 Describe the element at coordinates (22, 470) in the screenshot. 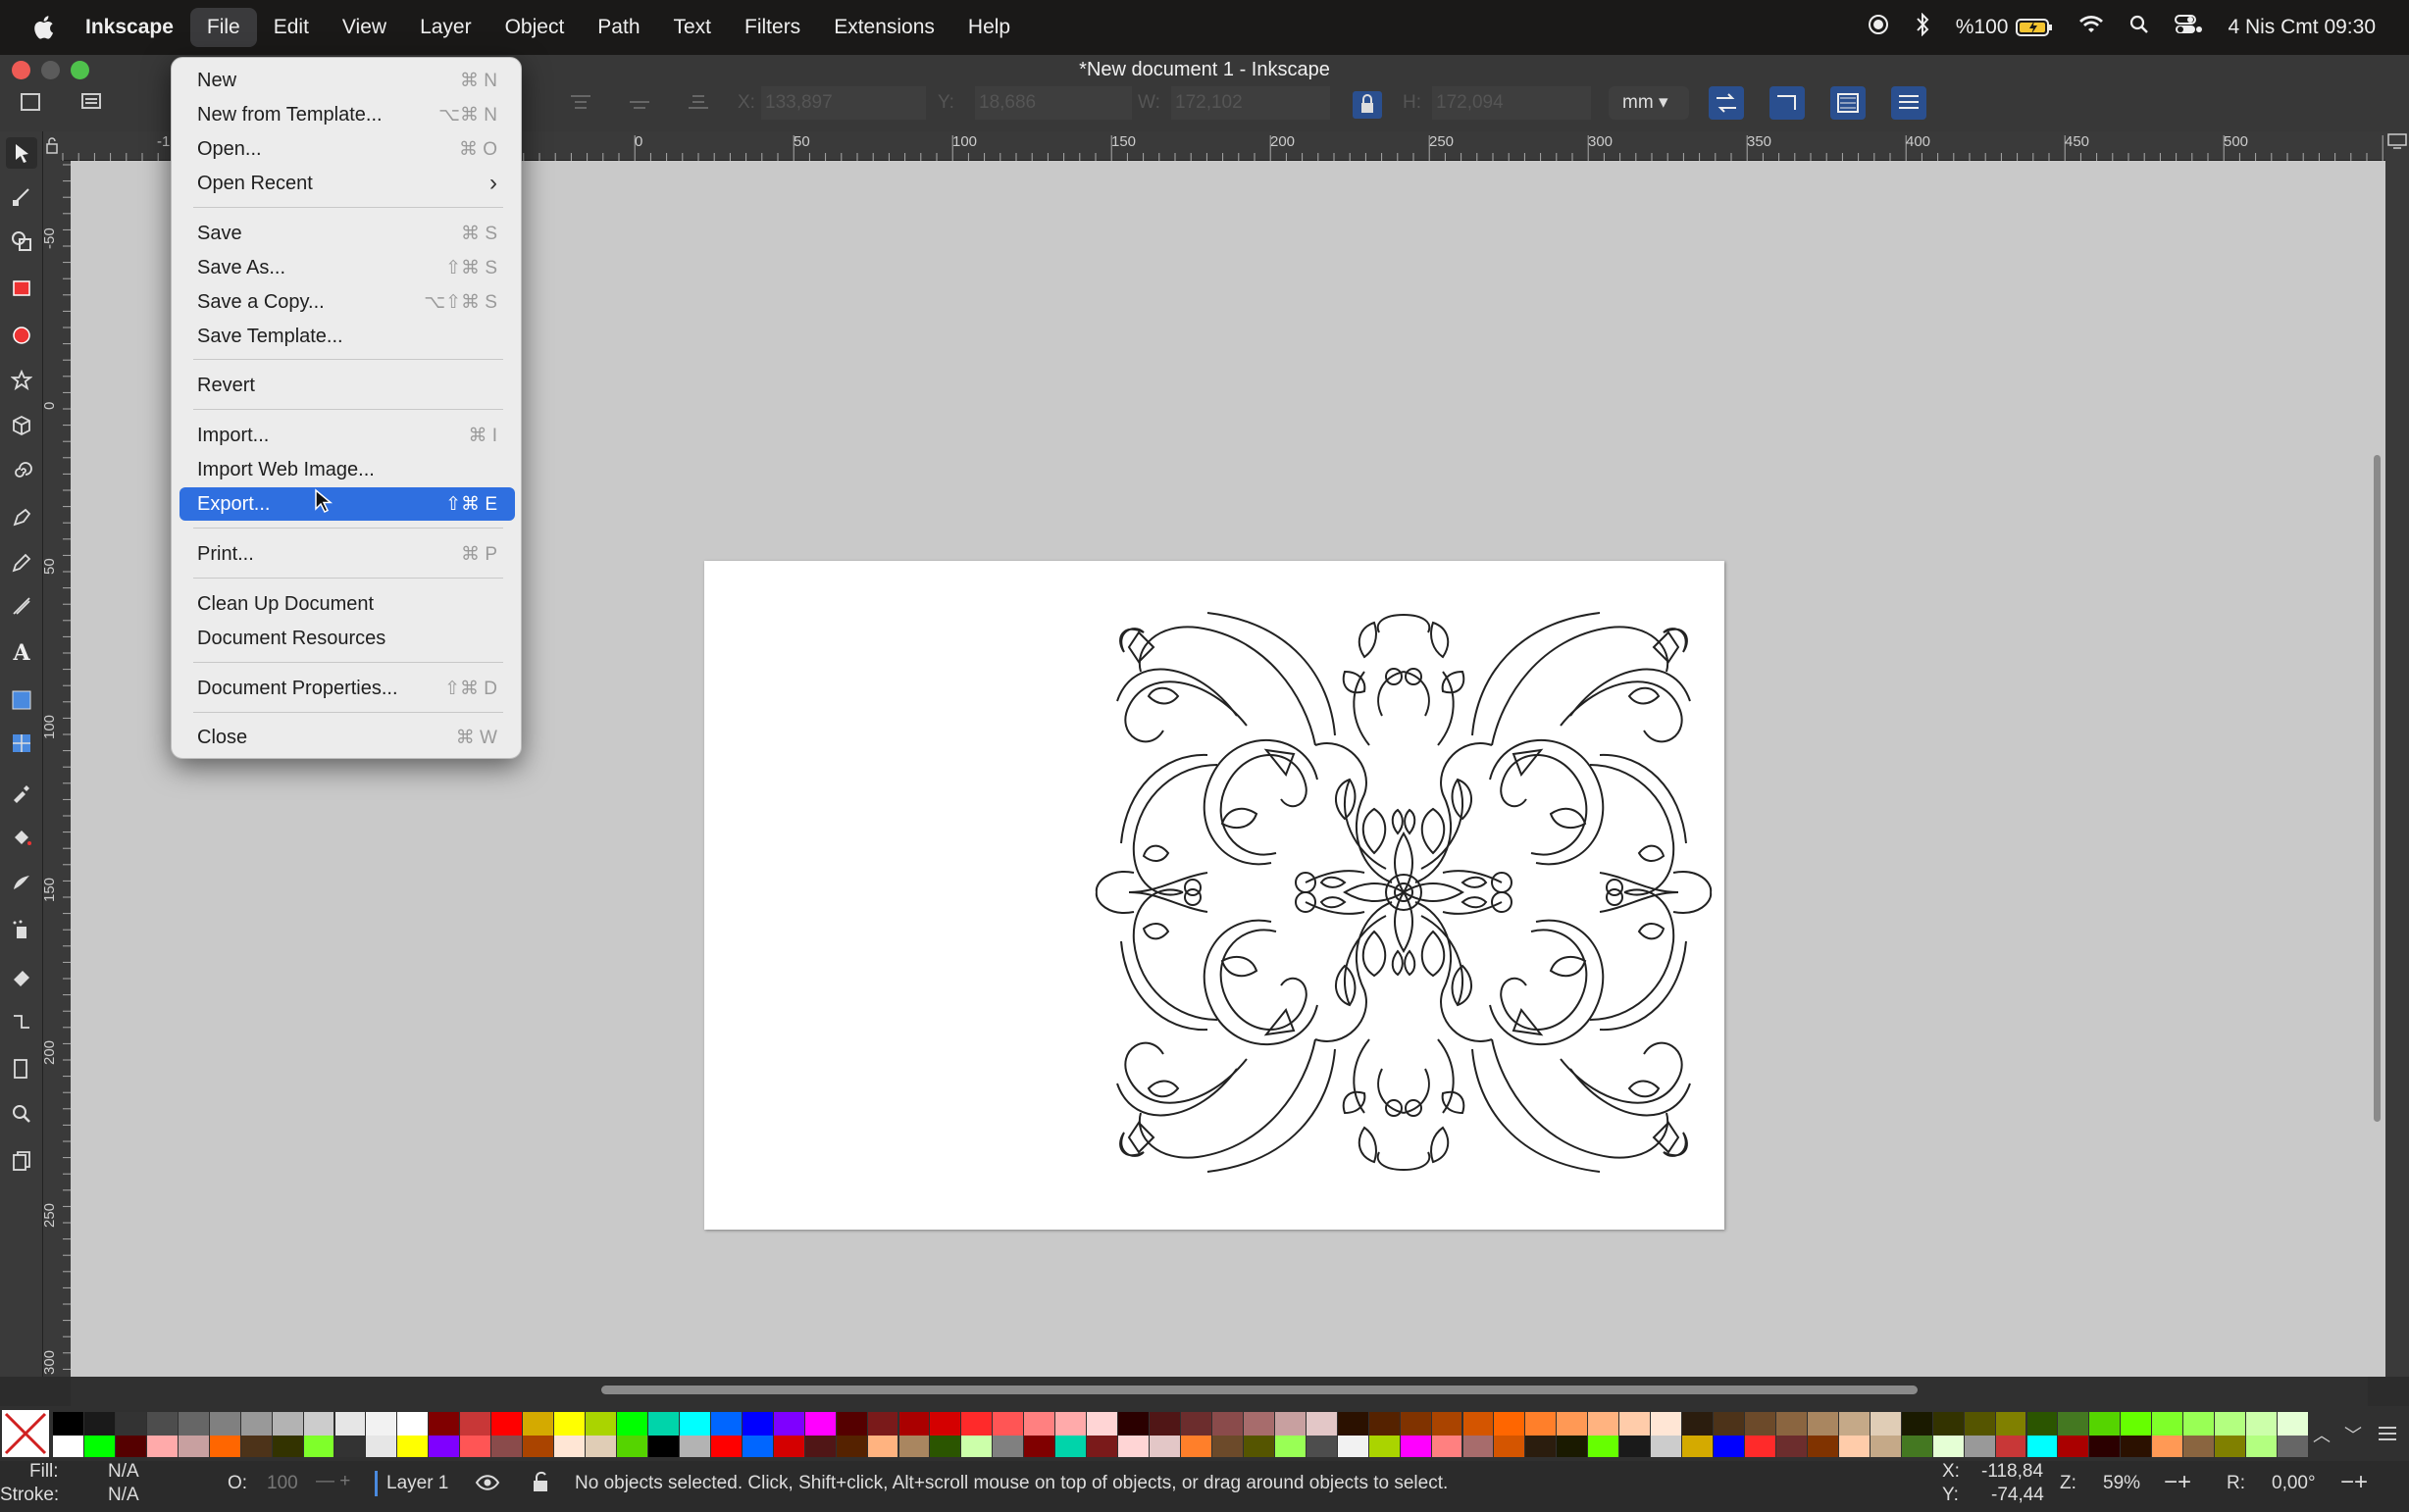

I see `spiral-tool-icon` at that location.